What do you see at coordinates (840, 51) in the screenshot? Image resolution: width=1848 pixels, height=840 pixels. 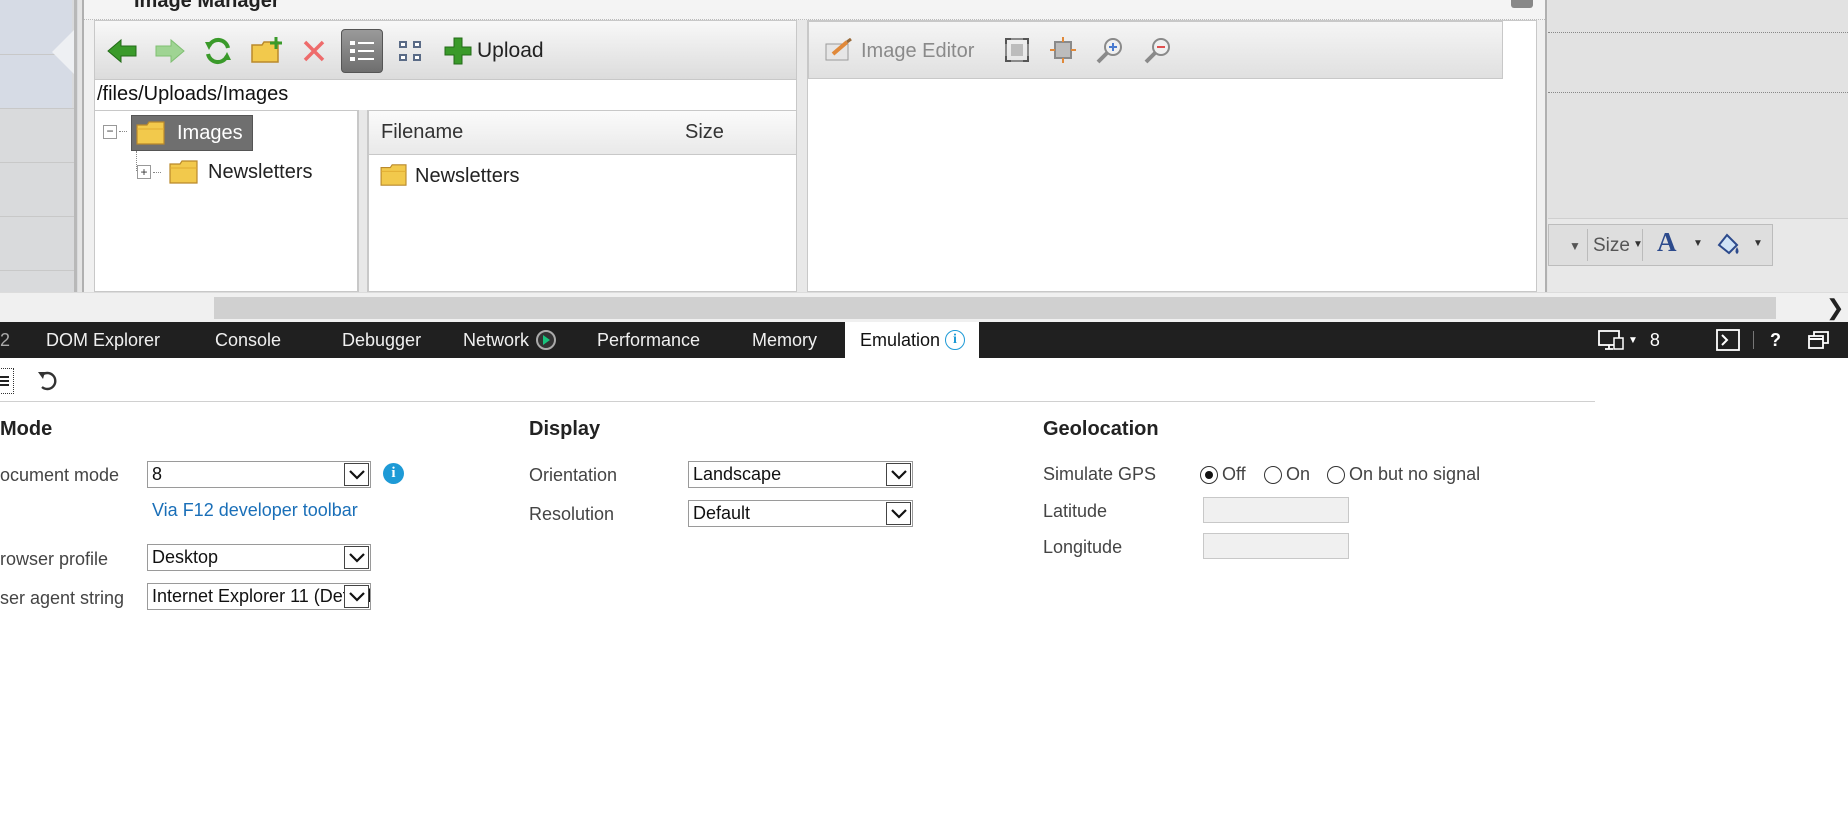 I see `image-editor-icon` at bounding box center [840, 51].